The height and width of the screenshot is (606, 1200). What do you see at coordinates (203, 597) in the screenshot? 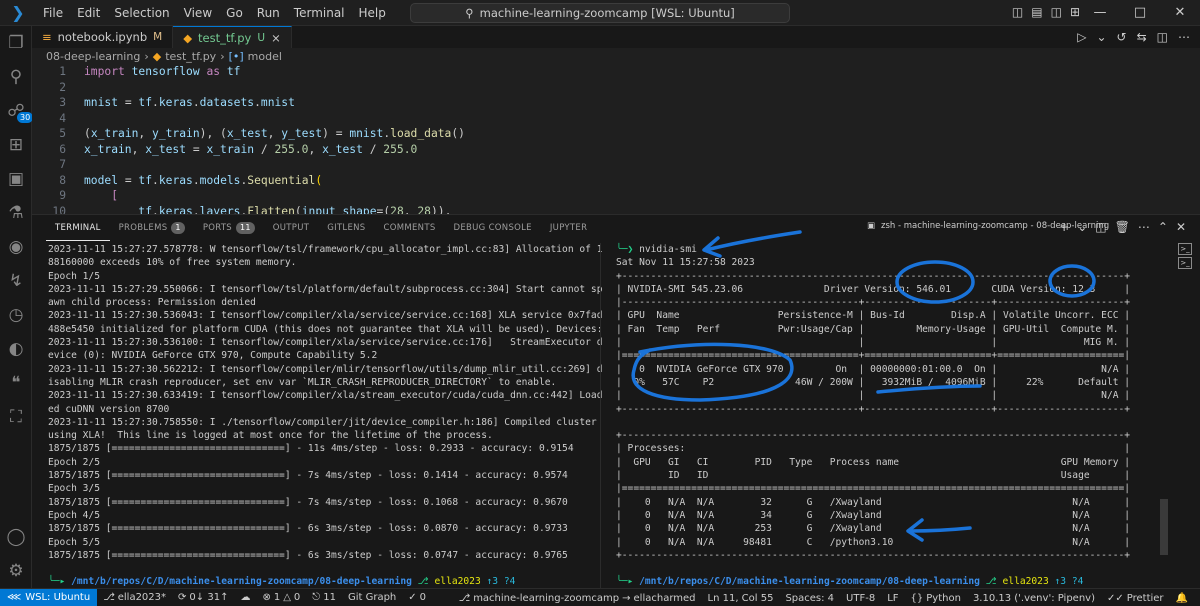
I see `sync-indicator: ⟳ 0↓ 31↑` at bounding box center [203, 597].